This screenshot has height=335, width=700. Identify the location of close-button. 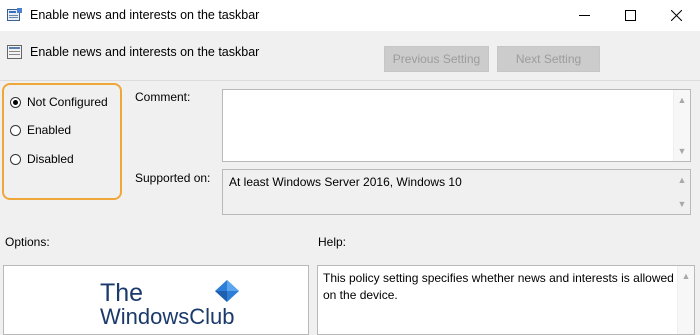
(676, 15).